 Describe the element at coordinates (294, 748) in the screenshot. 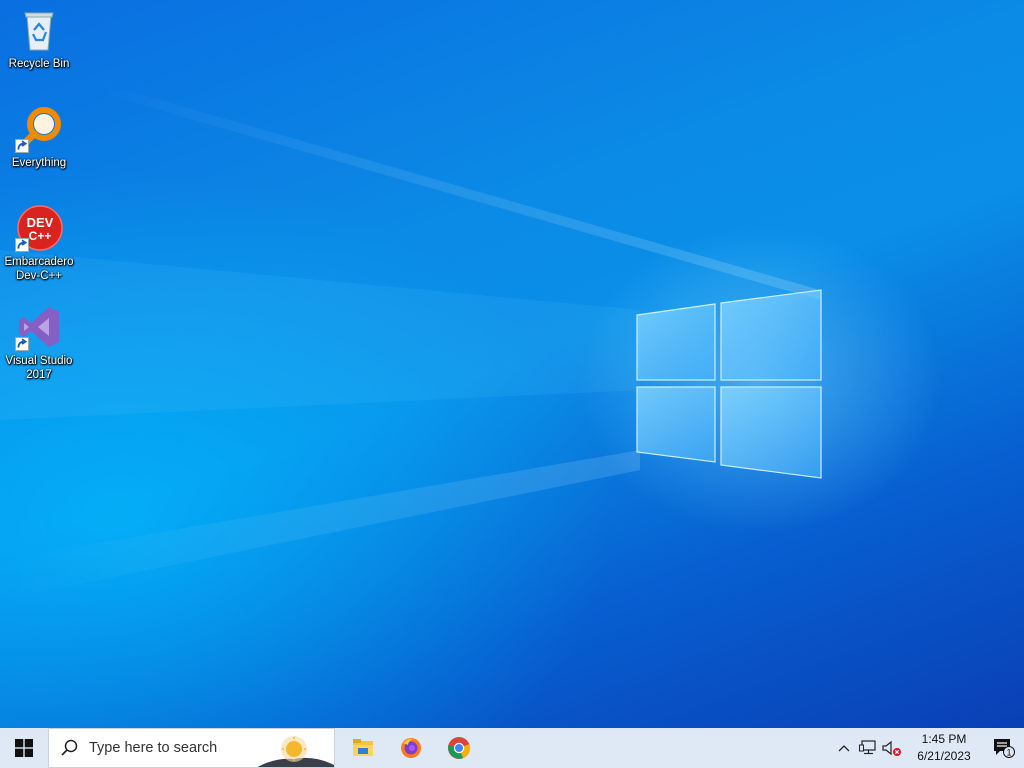

I see `search-highlight-image` at that location.